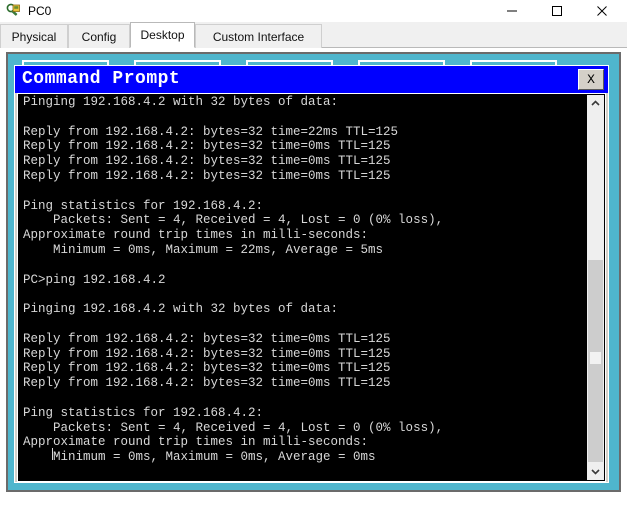 The image size is (627, 505). I want to click on tab-config: Config, so click(99, 36).